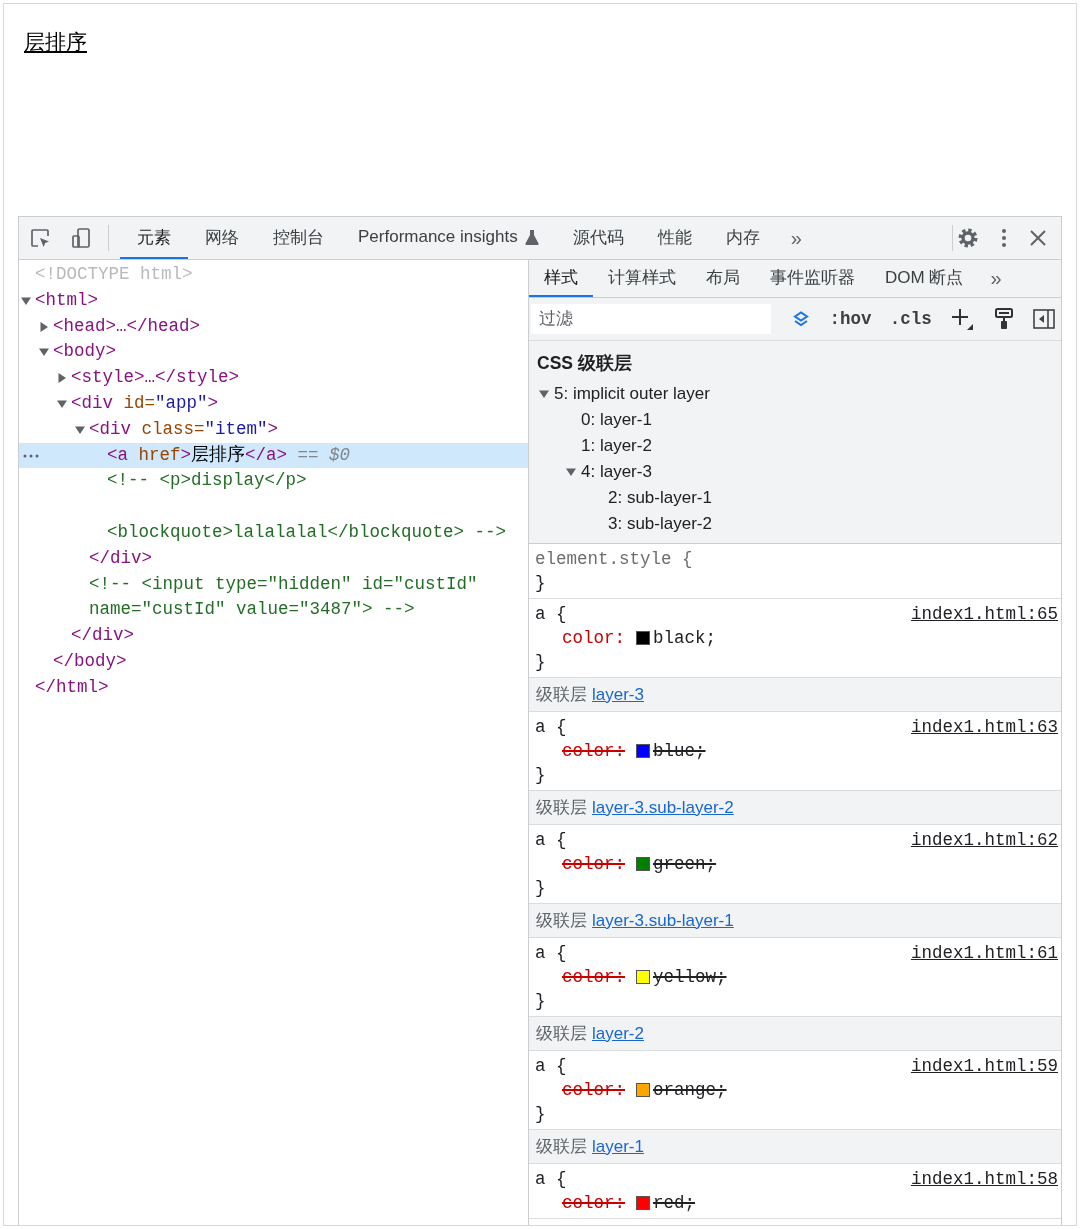 The width and height of the screenshot is (1080, 1229). Describe the element at coordinates (598, 238) in the screenshot. I see `panel-tab: 源代码` at that location.